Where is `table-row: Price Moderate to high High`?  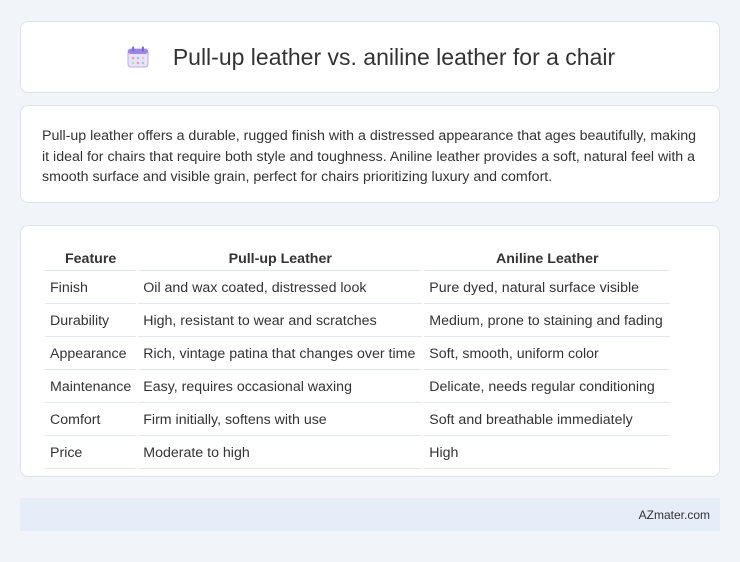 table-row: Price Moderate to high High is located at coordinates (358, 453).